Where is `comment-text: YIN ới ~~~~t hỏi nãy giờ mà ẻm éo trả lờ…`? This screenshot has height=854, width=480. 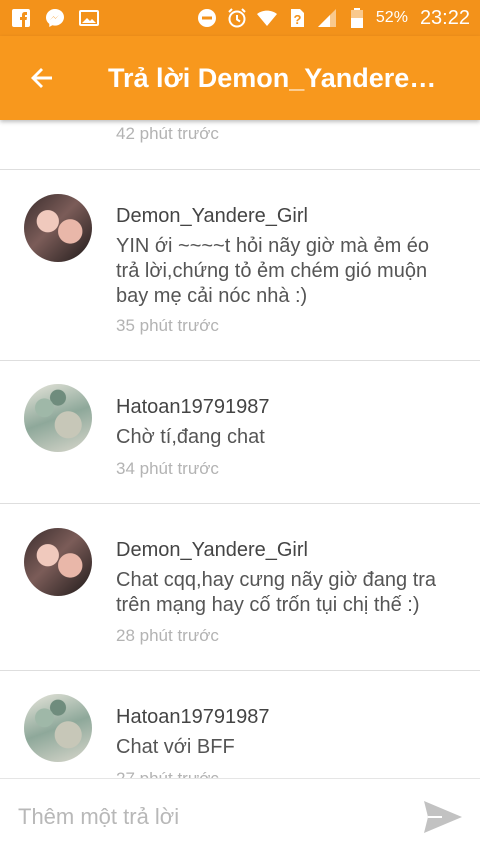
comment-text: YIN ới ~~~~t hỏi nãy giờ mà ẻm éo trả lờ… is located at coordinates (273, 271).